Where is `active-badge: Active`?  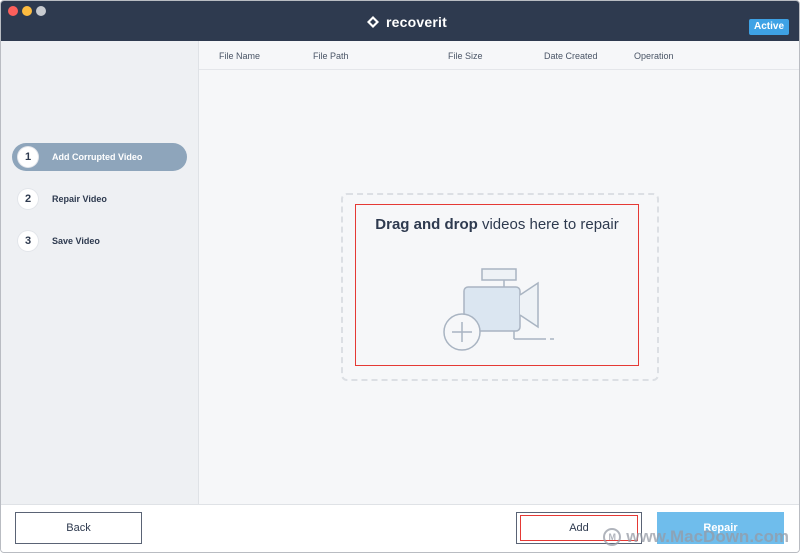
active-badge: Active is located at coordinates (768, 27).